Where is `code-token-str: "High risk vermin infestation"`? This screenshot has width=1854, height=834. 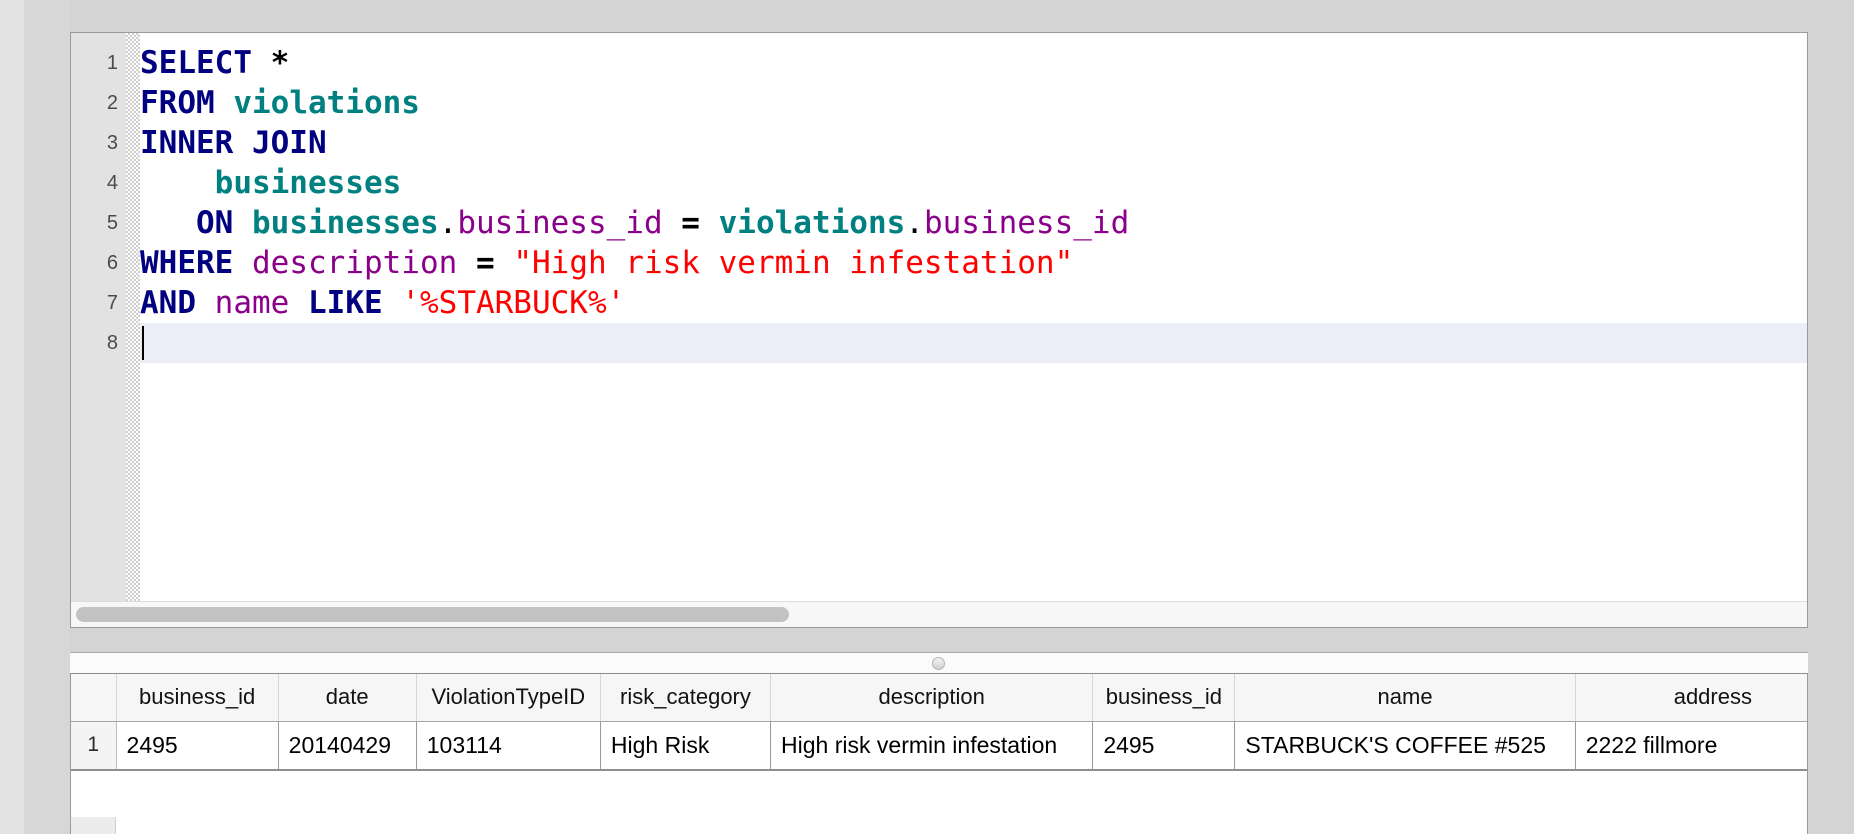
code-token-str: "High risk vermin infestation" is located at coordinates (793, 263).